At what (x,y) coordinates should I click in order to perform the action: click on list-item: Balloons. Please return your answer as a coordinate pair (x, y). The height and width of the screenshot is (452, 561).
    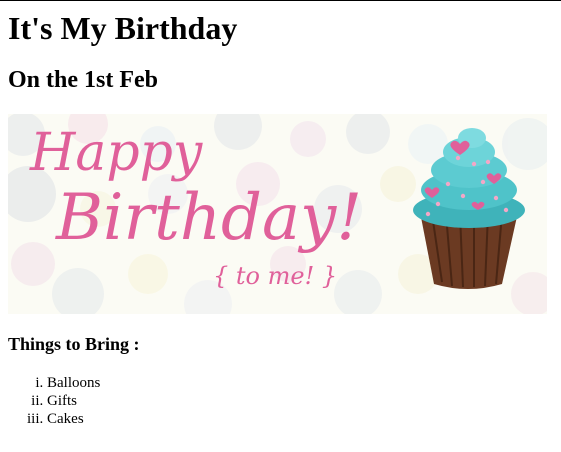
    Looking at the image, I should click on (73, 383).